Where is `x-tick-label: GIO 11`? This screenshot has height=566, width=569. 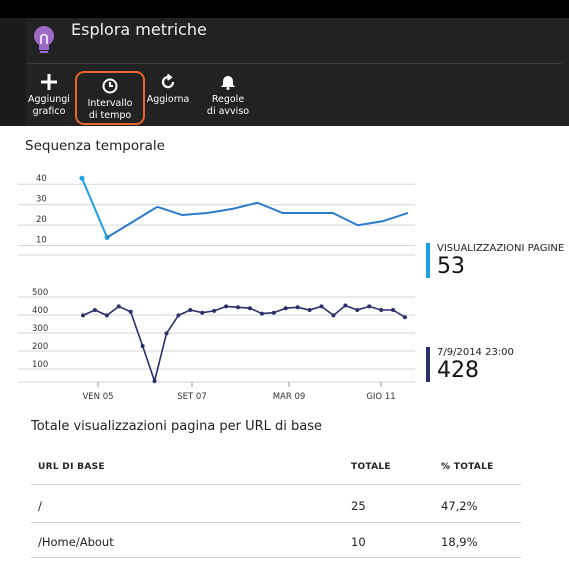 x-tick-label: GIO 11 is located at coordinates (380, 397).